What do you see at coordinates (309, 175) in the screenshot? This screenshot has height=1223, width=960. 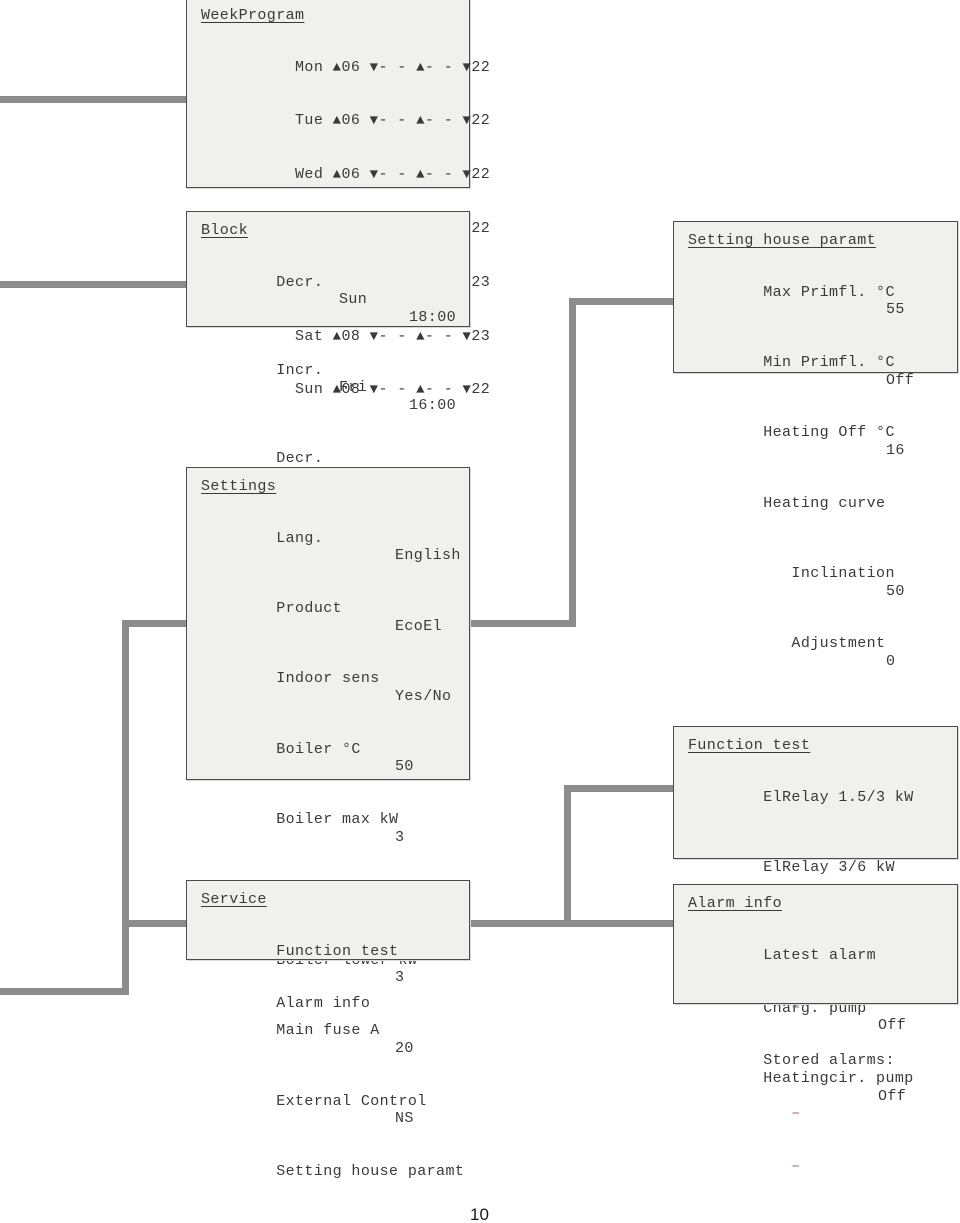 I see `day-label: Wed` at bounding box center [309, 175].